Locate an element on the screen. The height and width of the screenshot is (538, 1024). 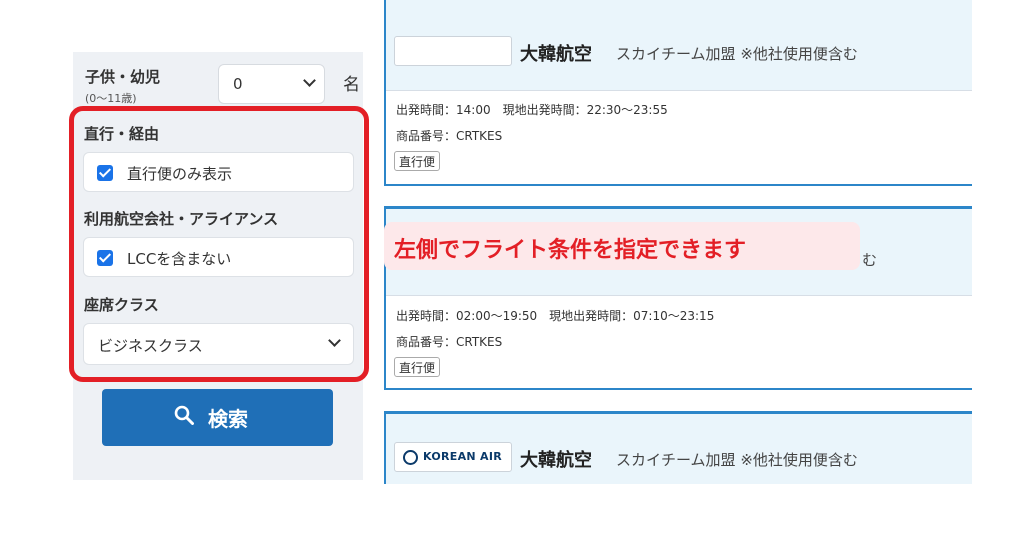
departure-time: 出発時間：02:00〜19:50 現地出発時間：07:10〜23:15 is located at coordinates (555, 316).